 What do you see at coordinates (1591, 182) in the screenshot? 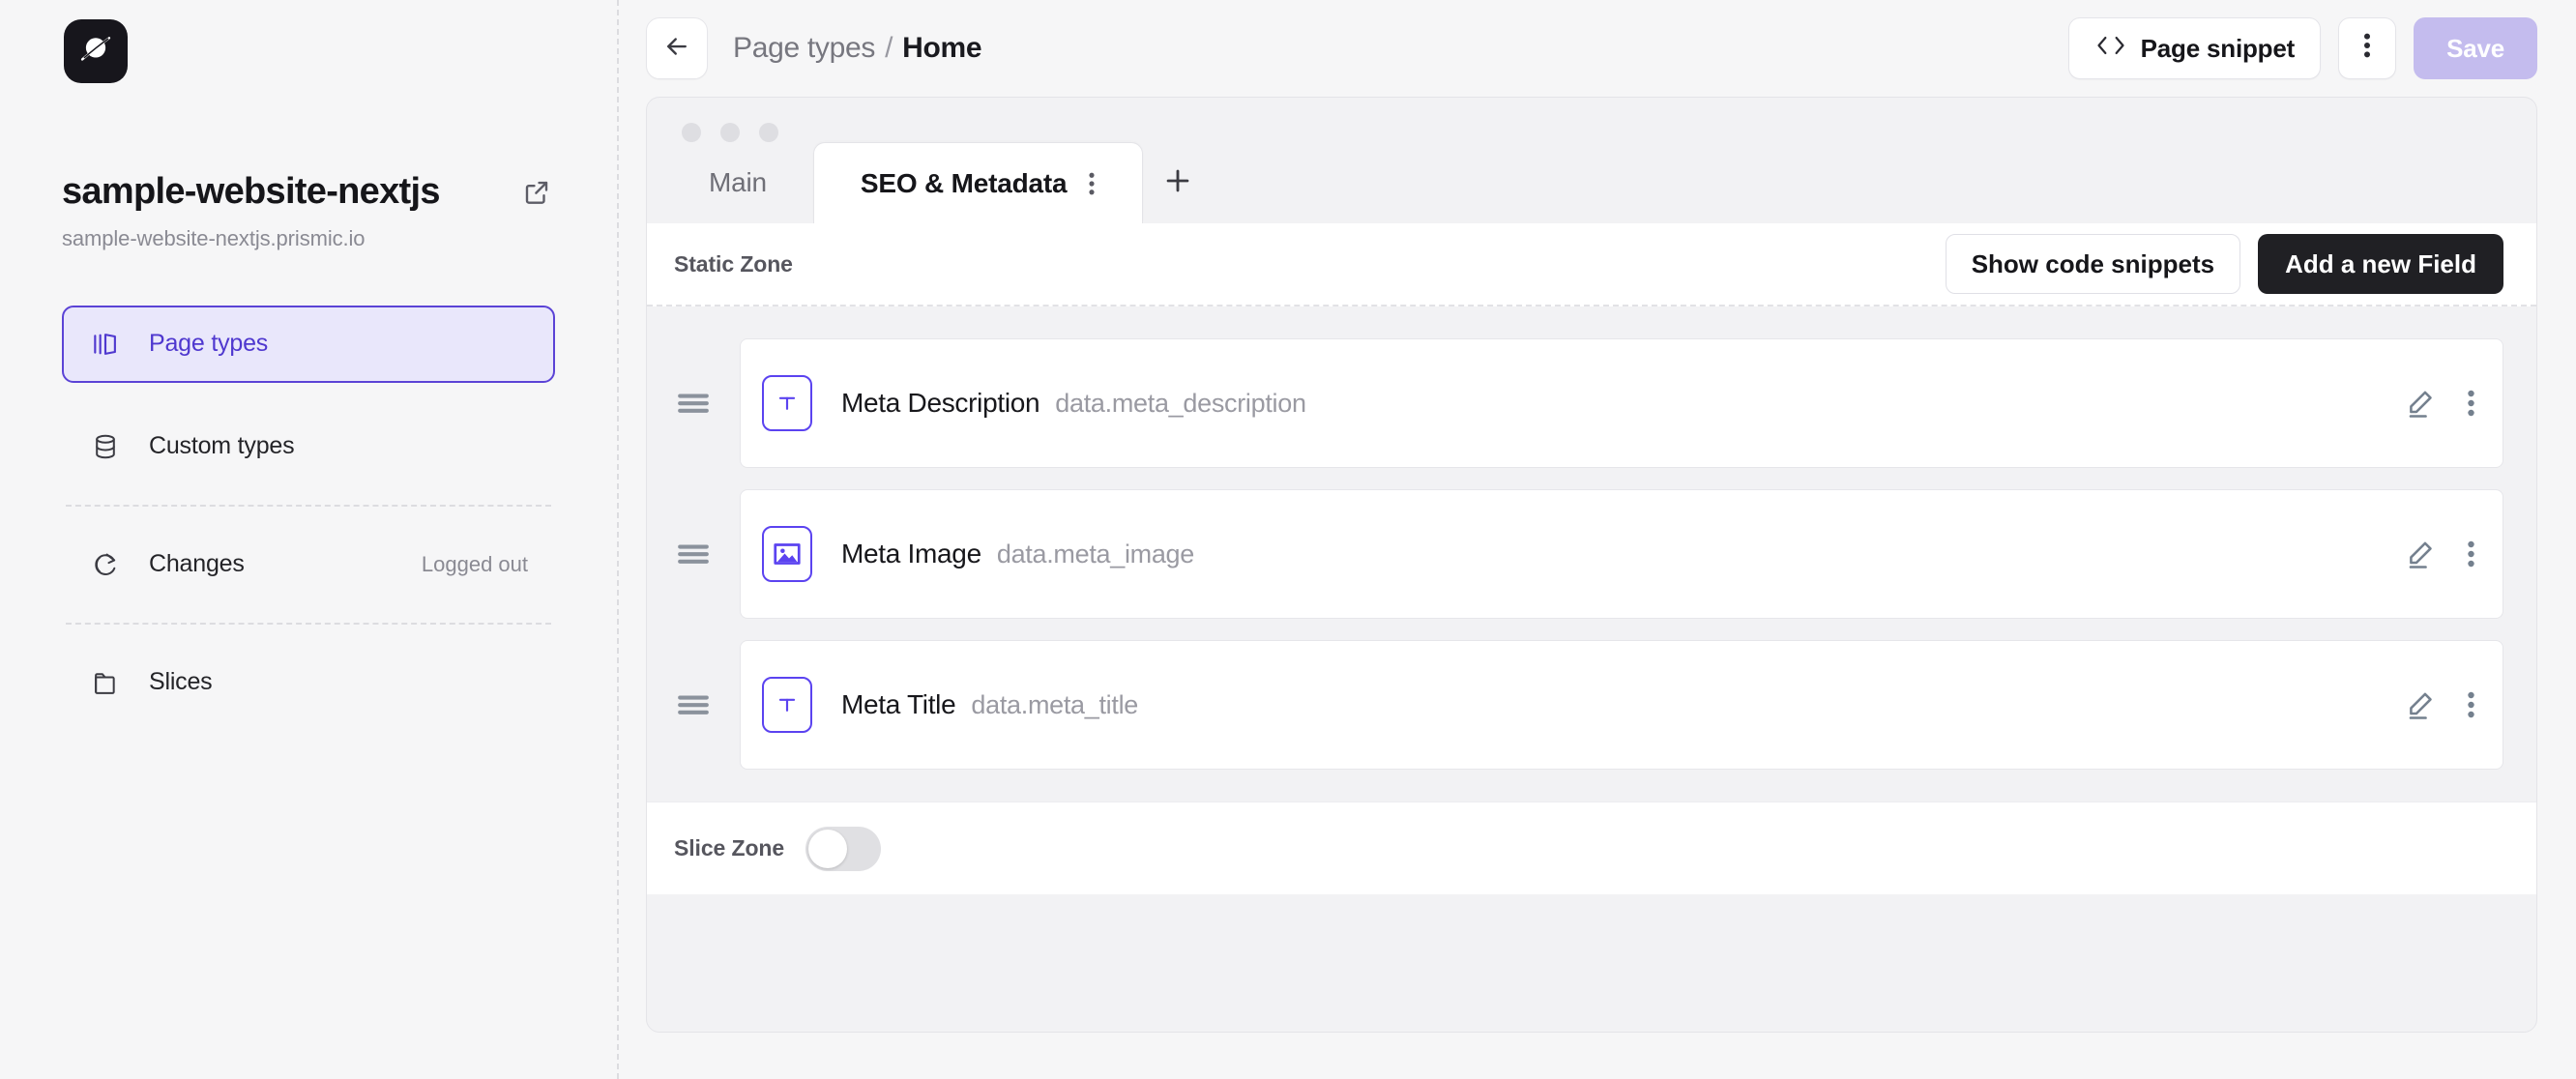
I see `tab-bar: Main SEO & Metadata` at bounding box center [1591, 182].